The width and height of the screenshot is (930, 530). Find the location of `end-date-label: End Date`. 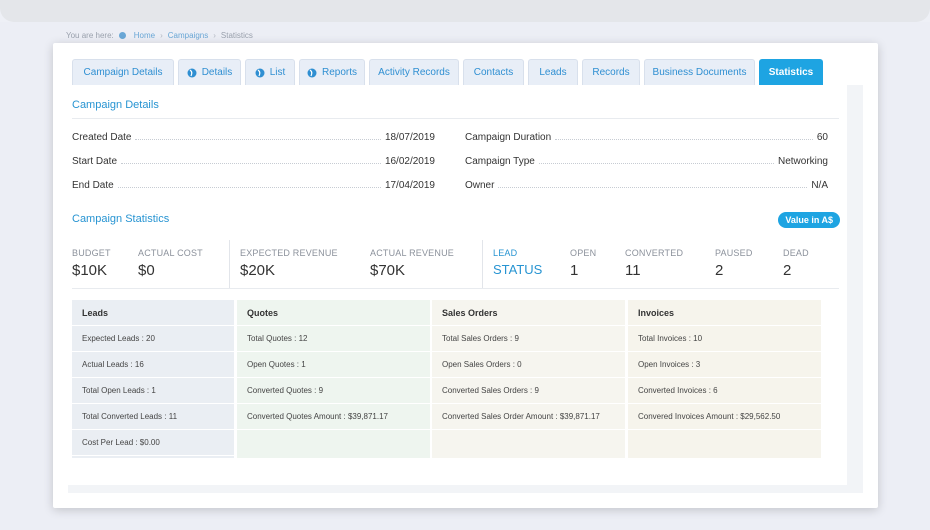

end-date-label: End Date is located at coordinates (93, 185).